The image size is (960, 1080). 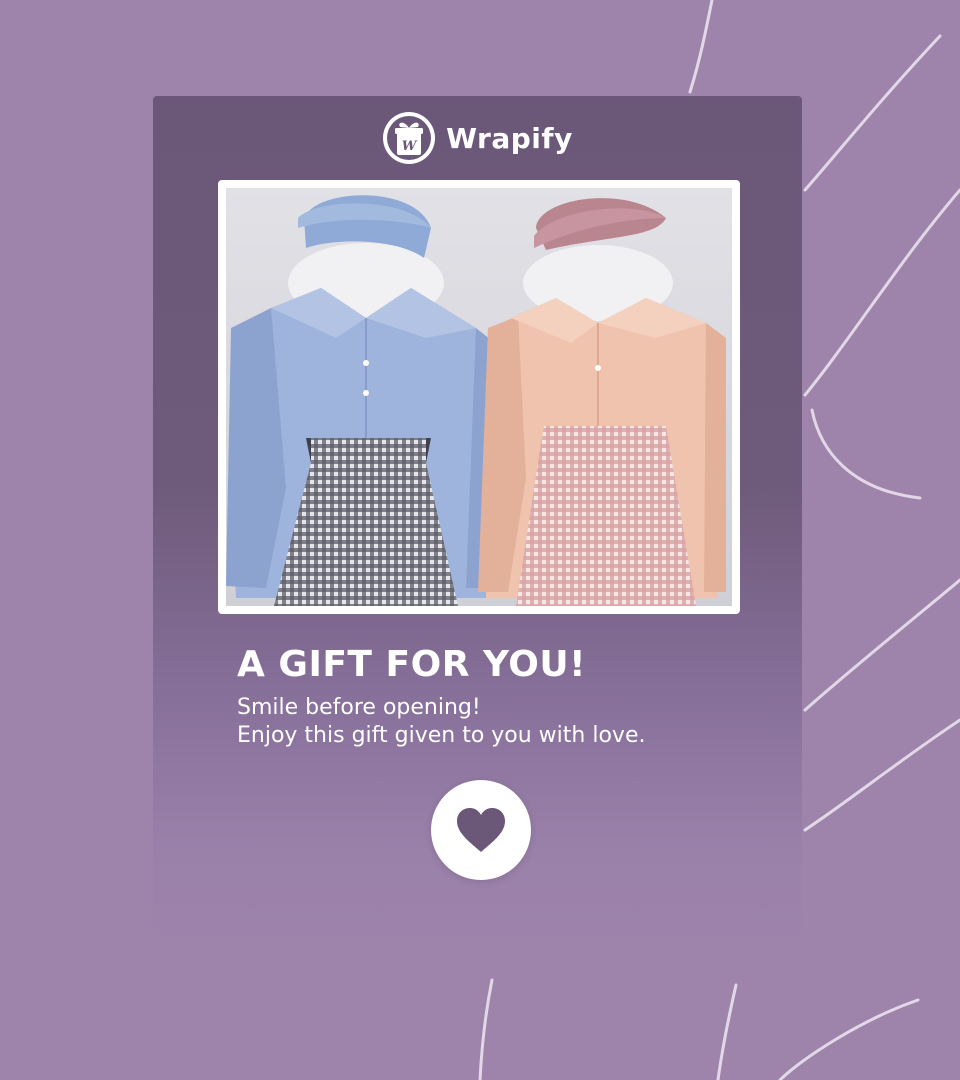 I want to click on gift-message-line-2: Enjoy this gift given to you with love., so click(x=441, y=735).